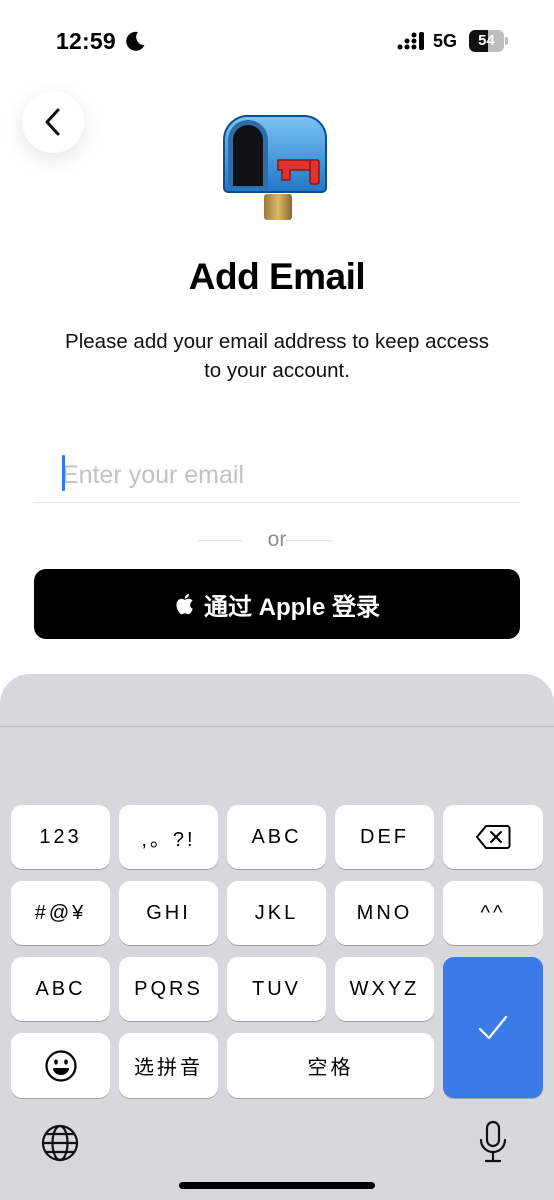  I want to click on delete-key, so click(493, 837).